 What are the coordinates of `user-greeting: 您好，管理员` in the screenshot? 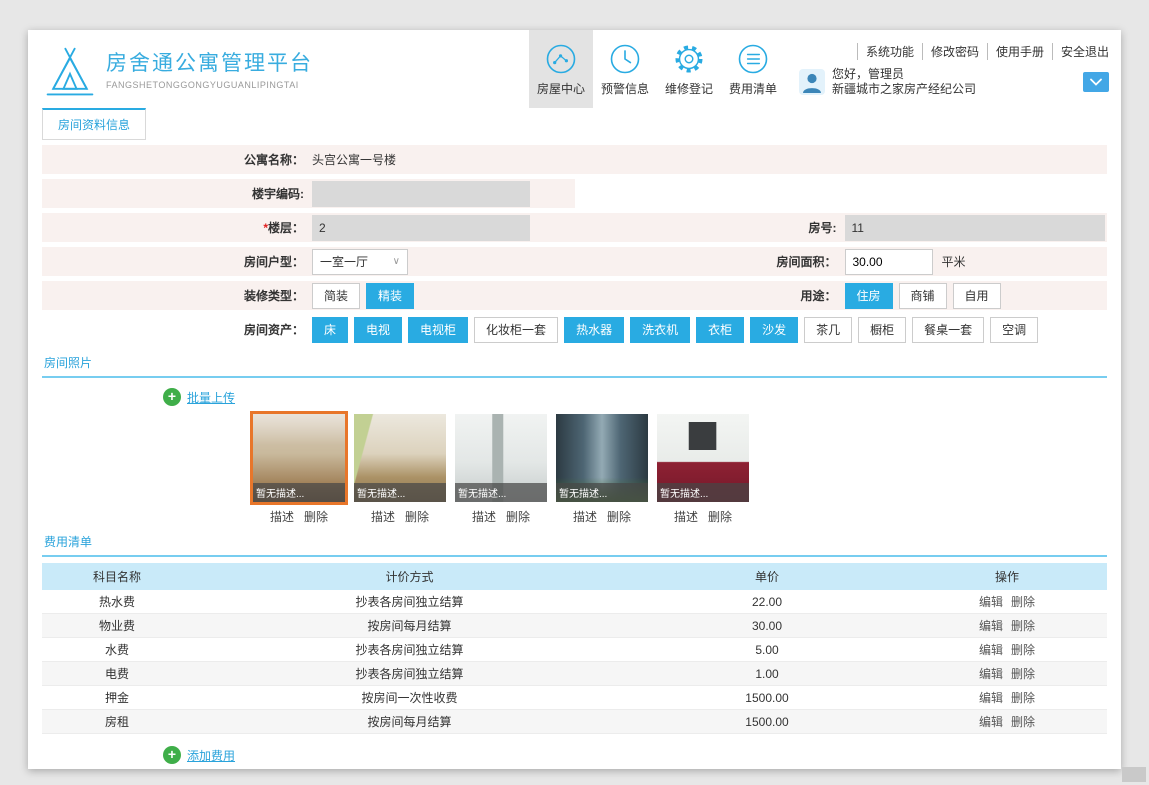 It's located at (868, 74).